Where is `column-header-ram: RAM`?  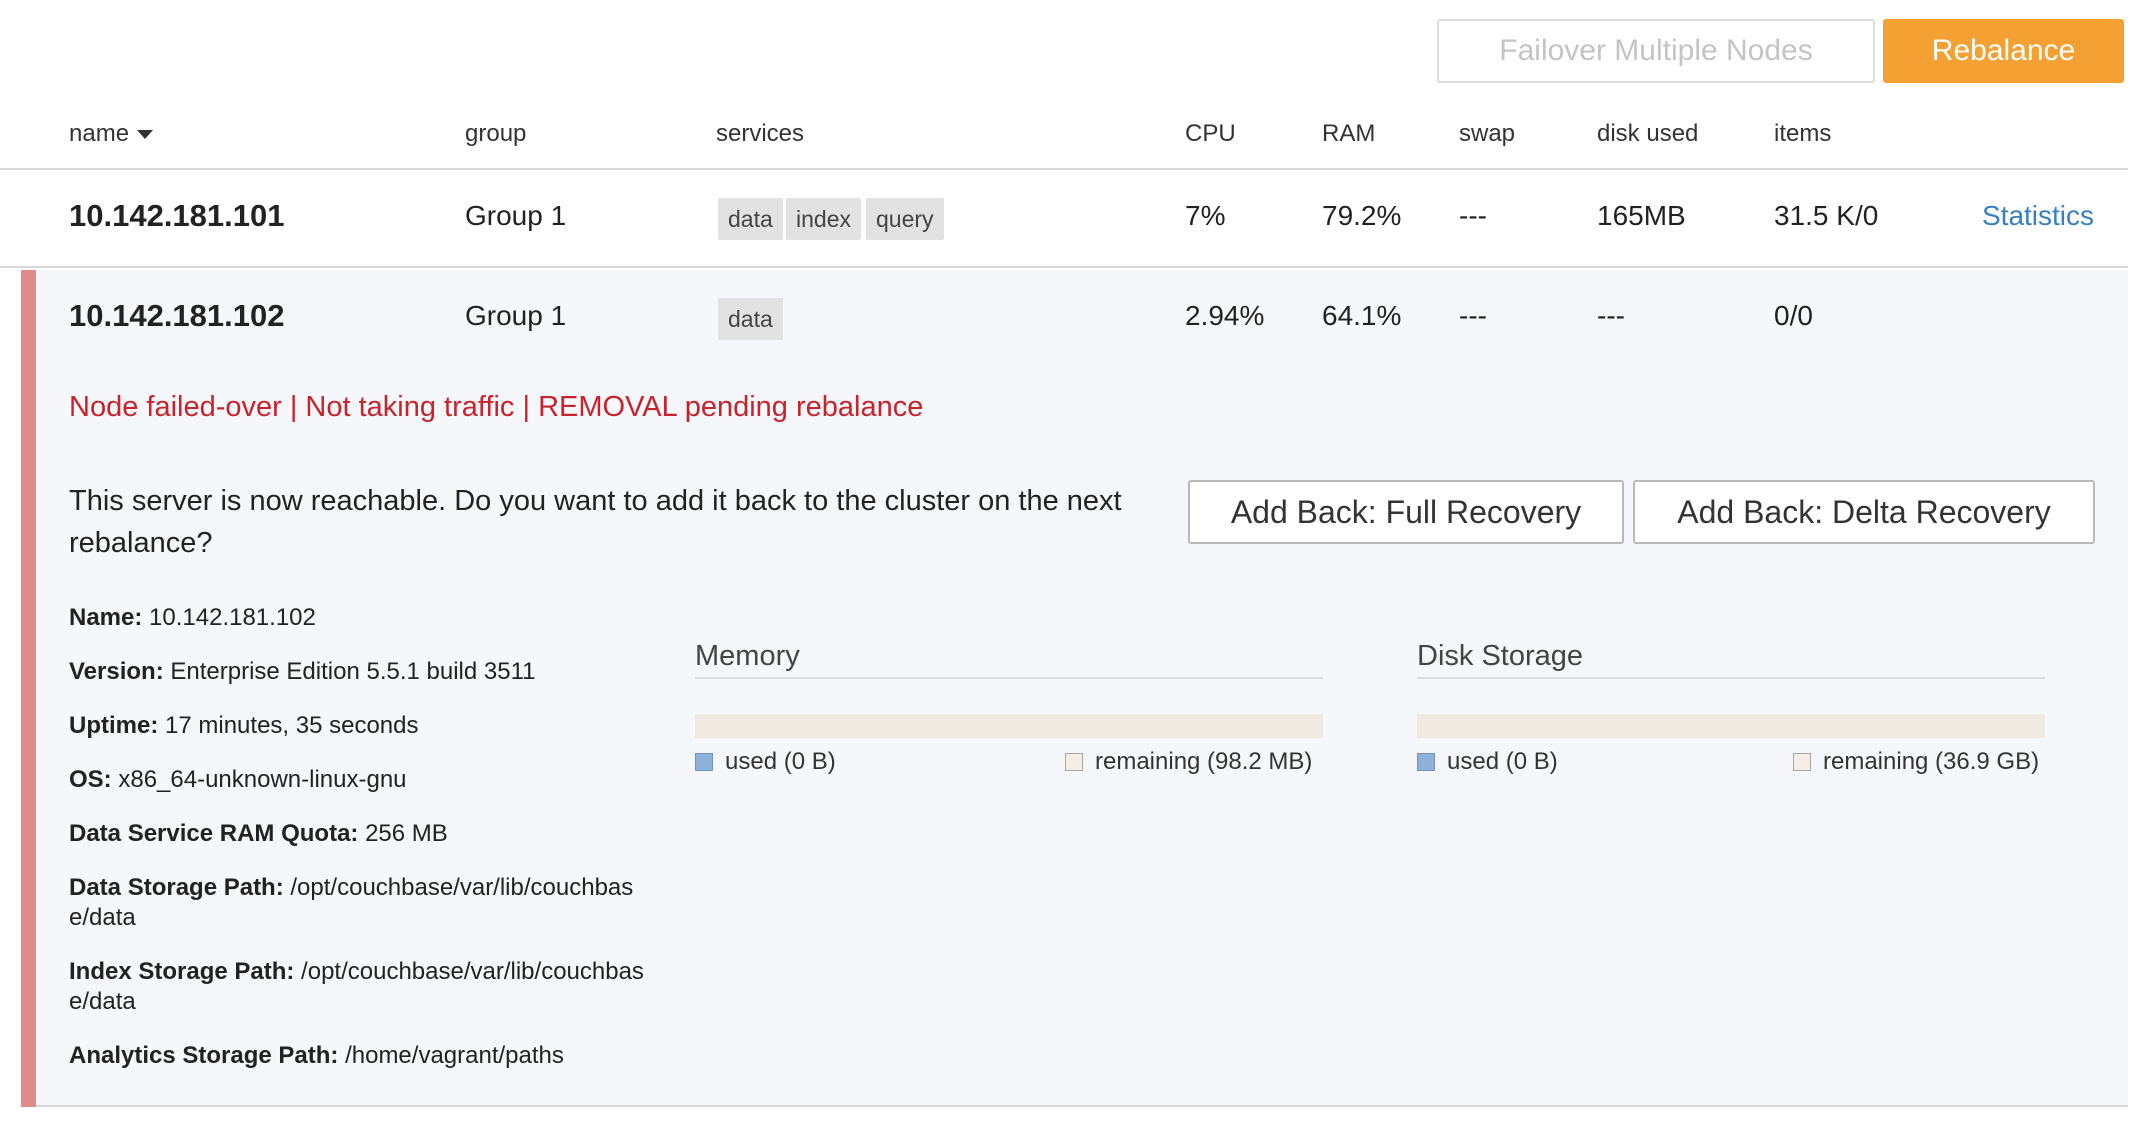
column-header-ram: RAM is located at coordinates (1349, 133).